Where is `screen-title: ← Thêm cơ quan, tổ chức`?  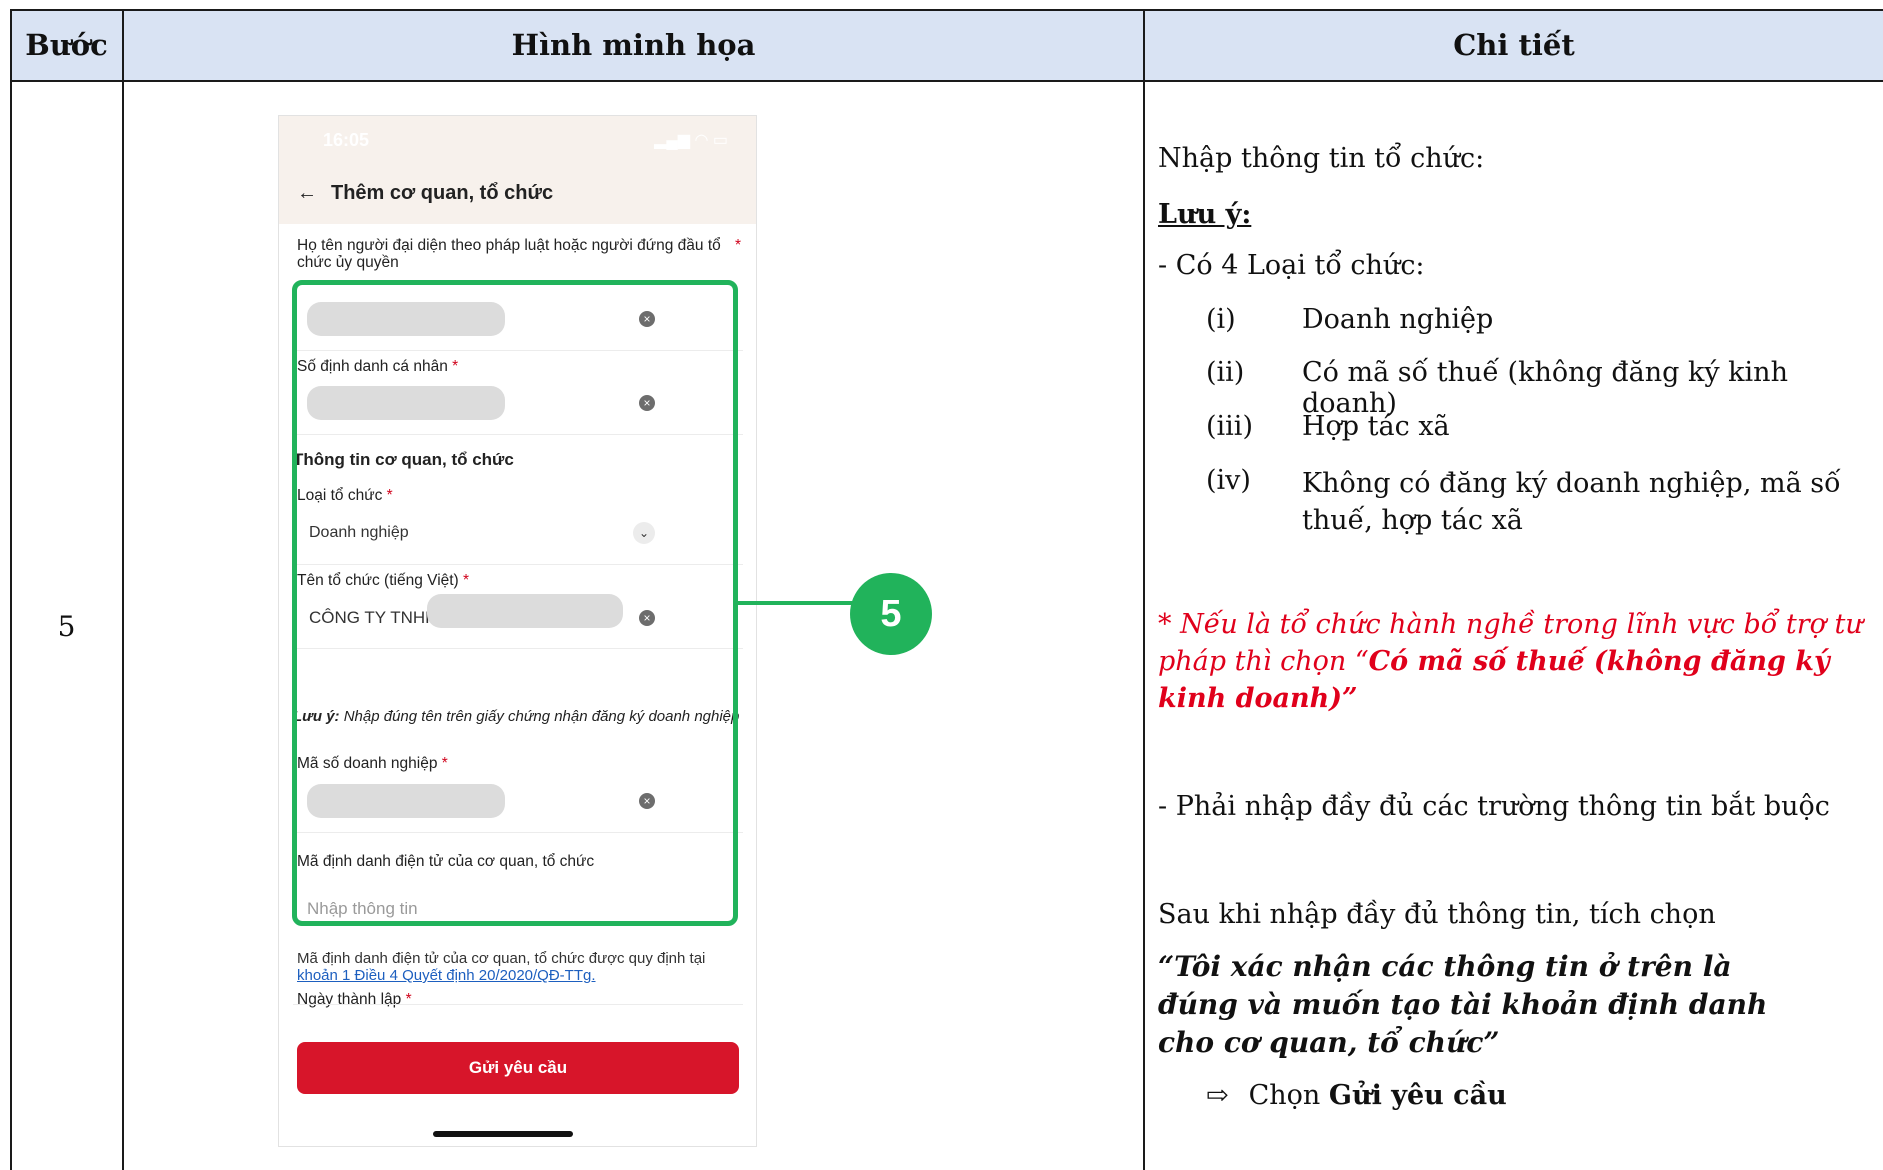
screen-title: ← Thêm cơ quan, tổ chức is located at coordinates (425, 193).